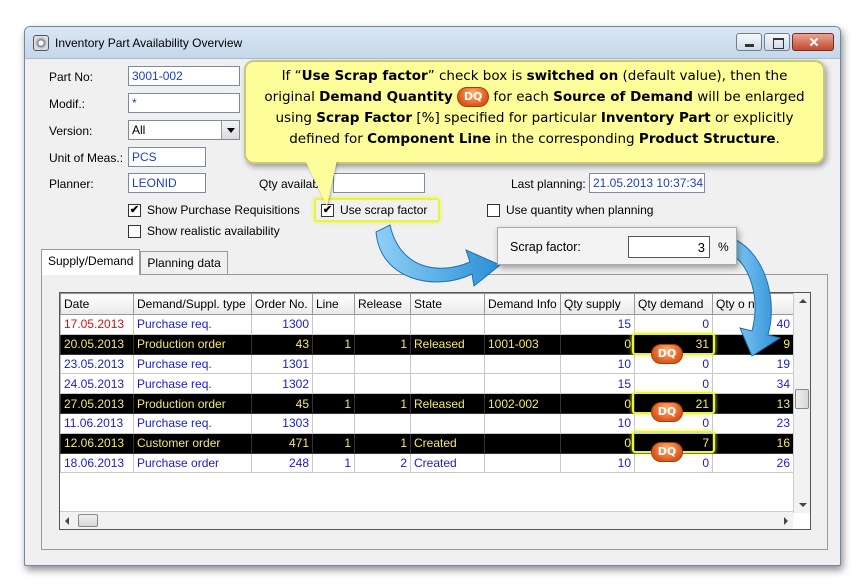 This screenshot has width=865, height=584. I want to click on column-header: Qty demand, so click(673, 304).